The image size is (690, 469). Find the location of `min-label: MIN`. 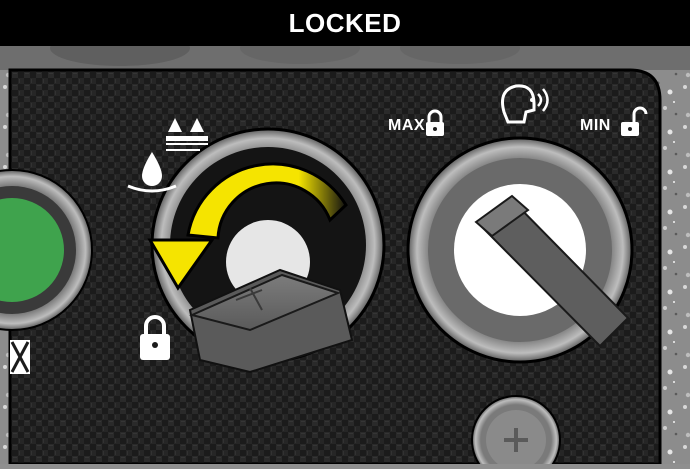

min-label: MIN is located at coordinates (595, 125).